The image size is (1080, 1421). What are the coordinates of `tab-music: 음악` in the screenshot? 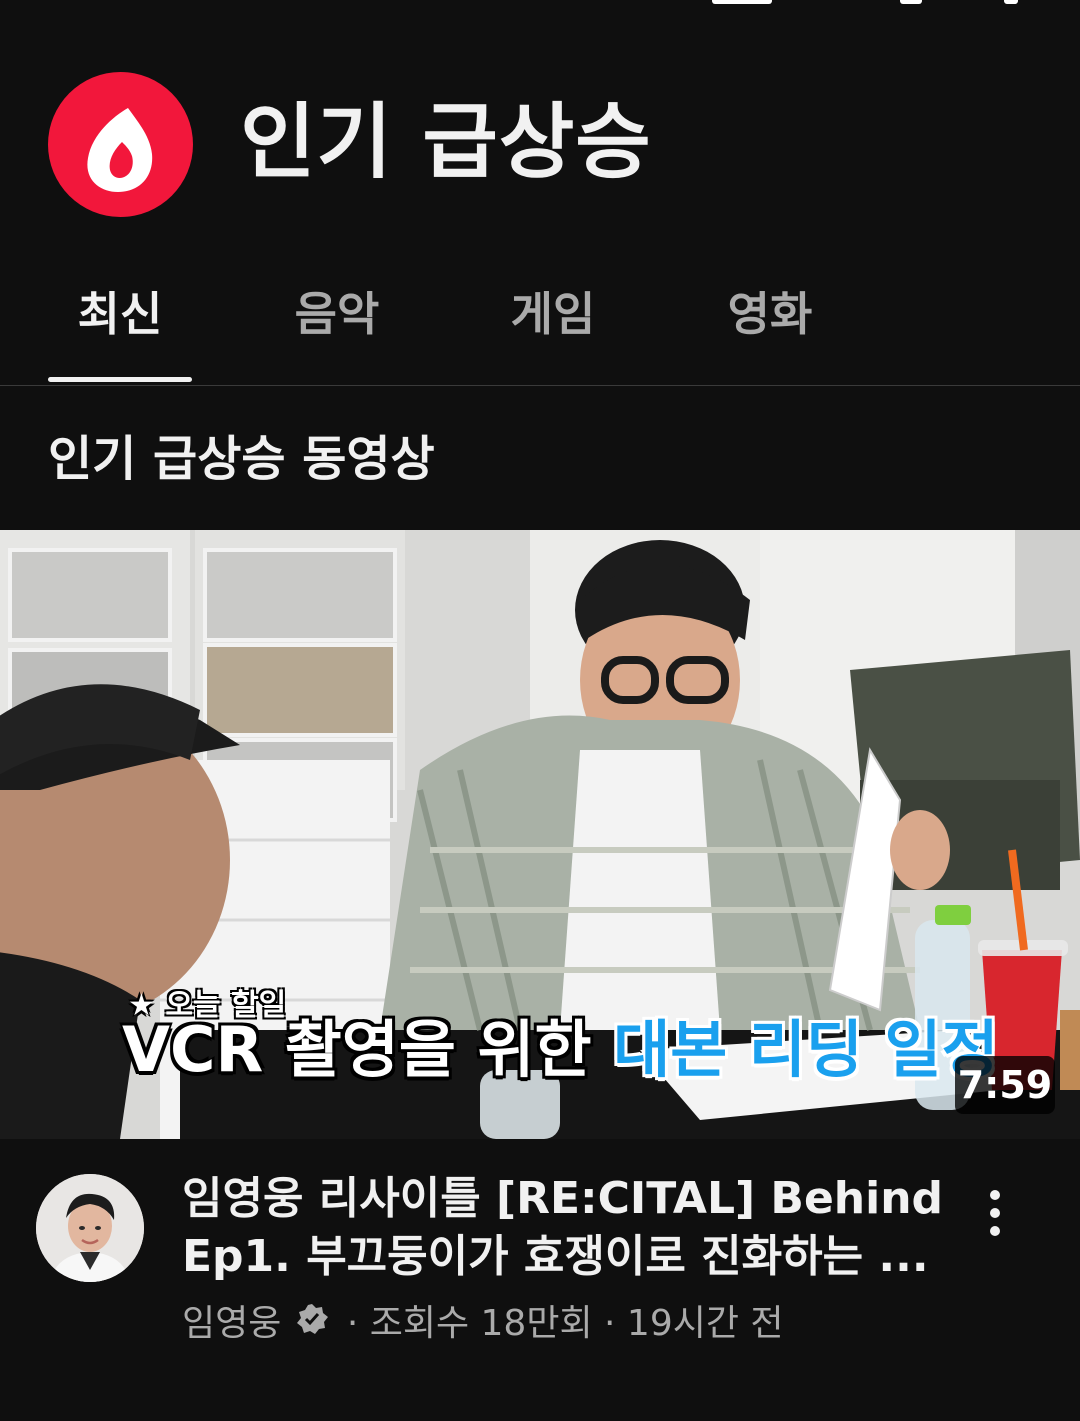 It's located at (337, 326).